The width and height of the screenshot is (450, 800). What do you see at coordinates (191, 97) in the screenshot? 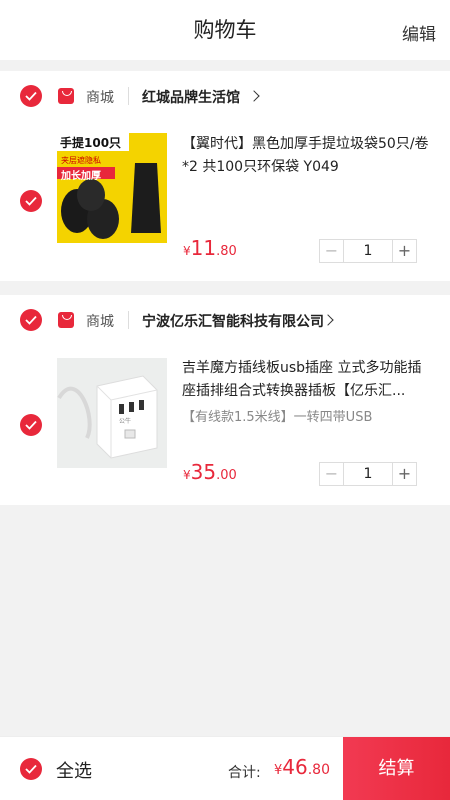
I see `store-name-link: 红城品牌生活馆` at bounding box center [191, 97].